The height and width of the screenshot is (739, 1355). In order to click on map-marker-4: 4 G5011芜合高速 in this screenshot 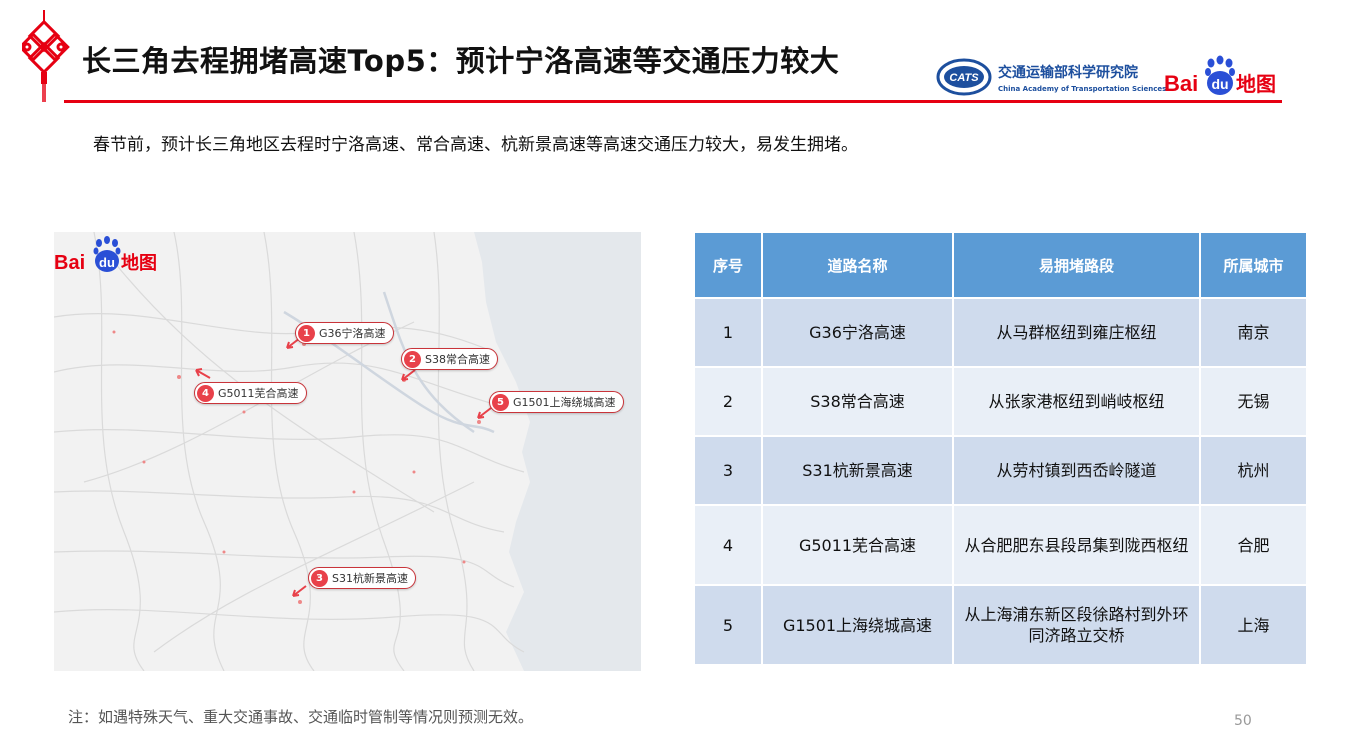, I will do `click(250, 393)`.